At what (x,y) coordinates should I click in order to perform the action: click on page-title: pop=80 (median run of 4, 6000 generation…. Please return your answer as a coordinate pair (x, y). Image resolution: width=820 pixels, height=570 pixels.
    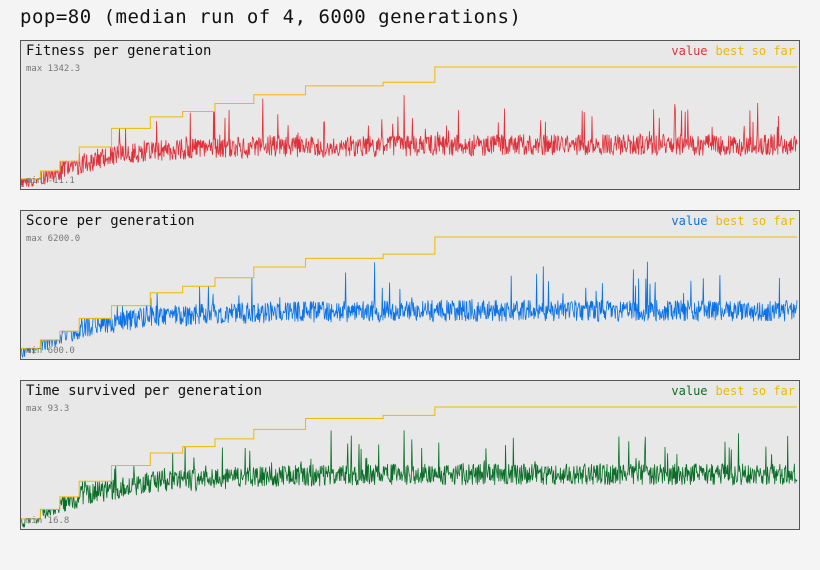
    Looking at the image, I should click on (271, 17).